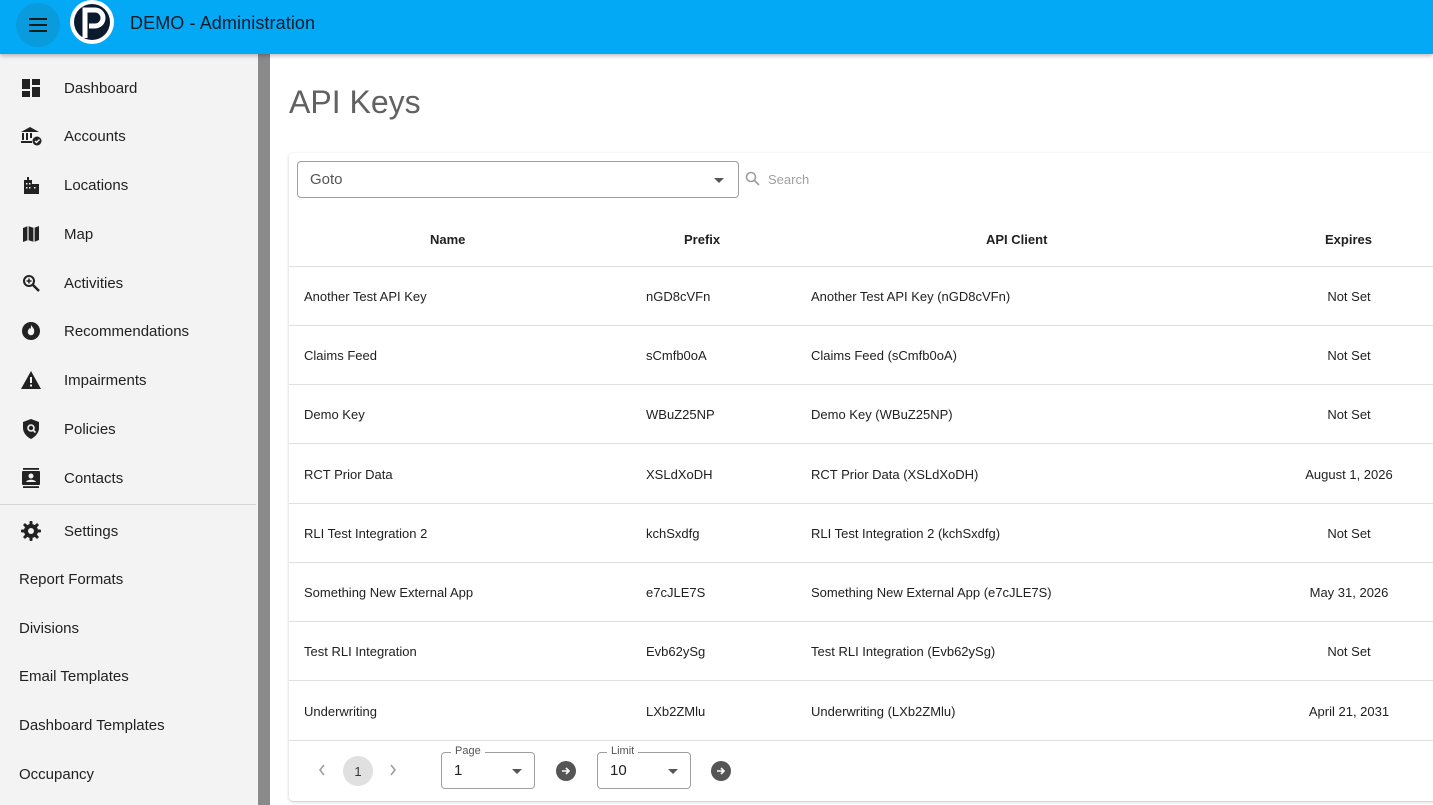 This screenshot has height=805, width=1433. What do you see at coordinates (366, 533) in the screenshot?
I see `cell-name: RLI Test Integration 2` at bounding box center [366, 533].